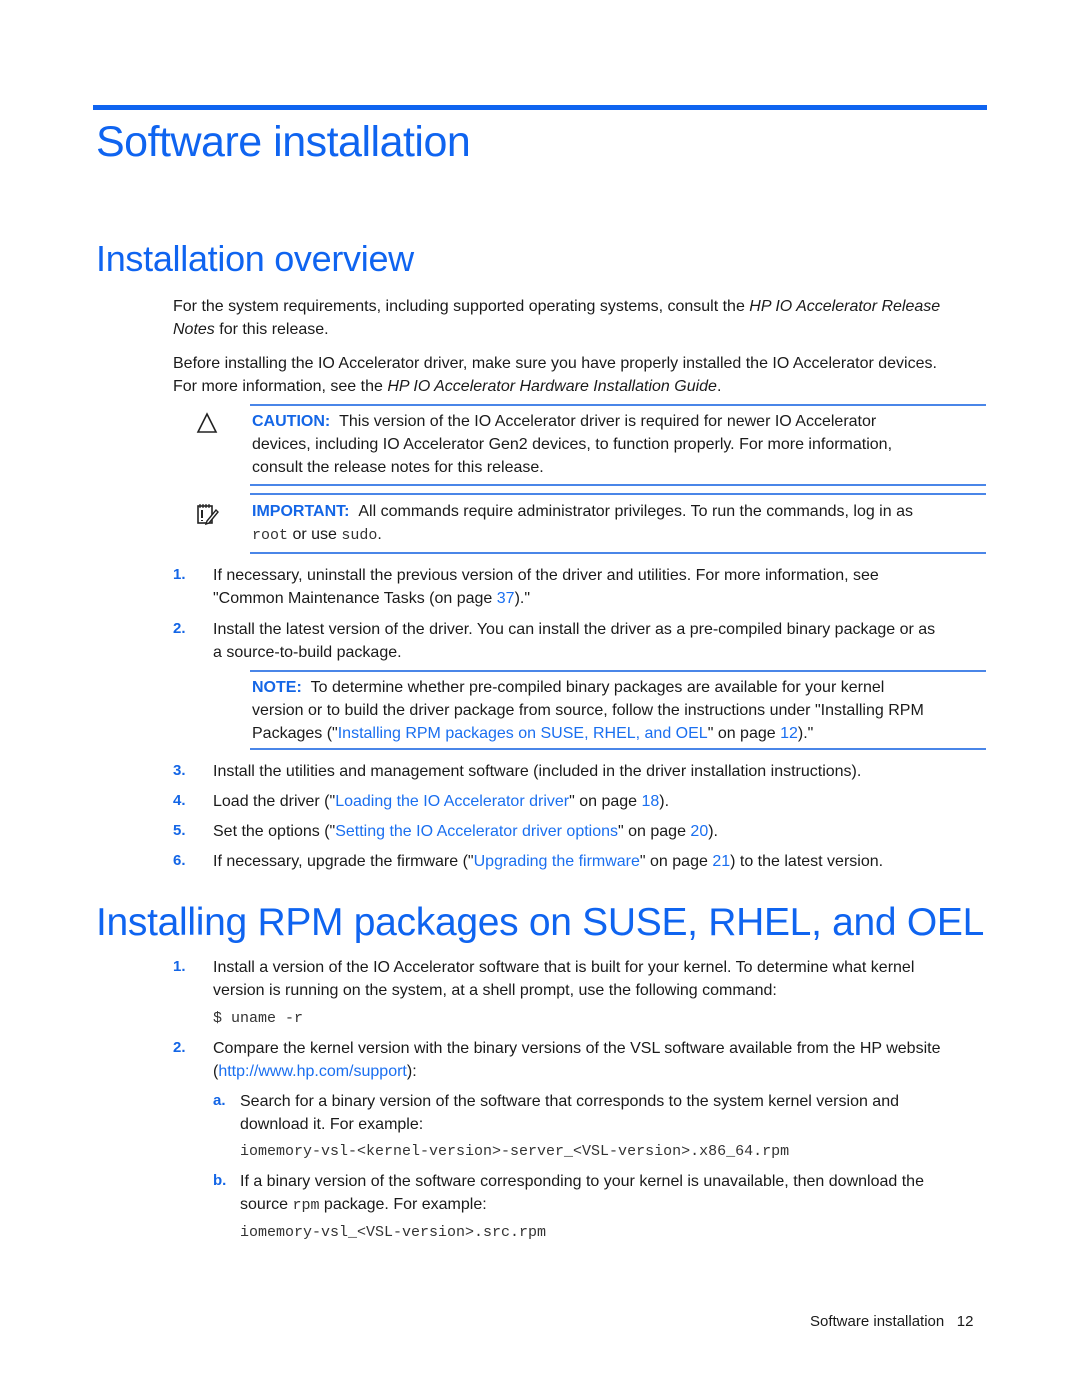 The width and height of the screenshot is (1080, 1397). What do you see at coordinates (965, 1321) in the screenshot?
I see `footer-page-number: 12` at bounding box center [965, 1321].